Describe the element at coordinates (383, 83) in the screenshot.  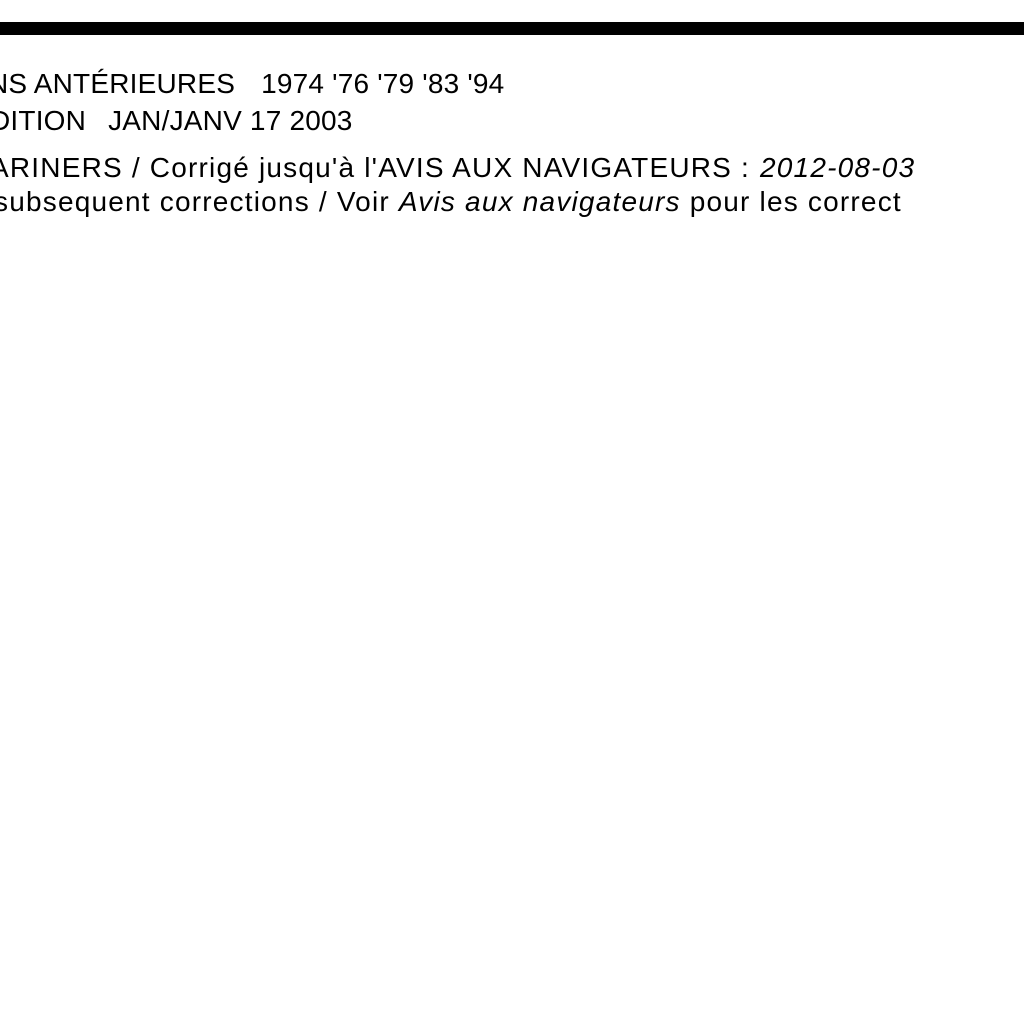
I see `previous-editions-years: 1974 '76 '79 '83 '94` at that location.